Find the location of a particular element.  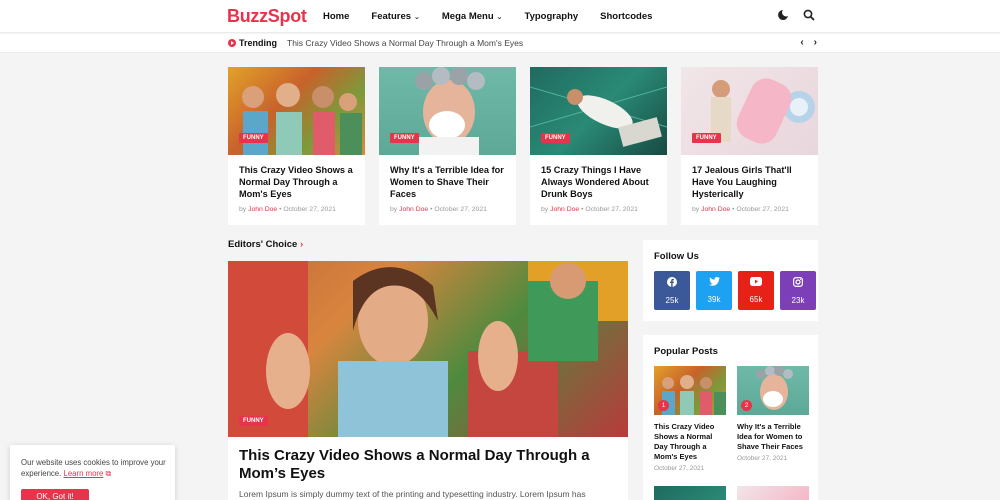

popular-post-thumbnail: 2 is located at coordinates (773, 390).